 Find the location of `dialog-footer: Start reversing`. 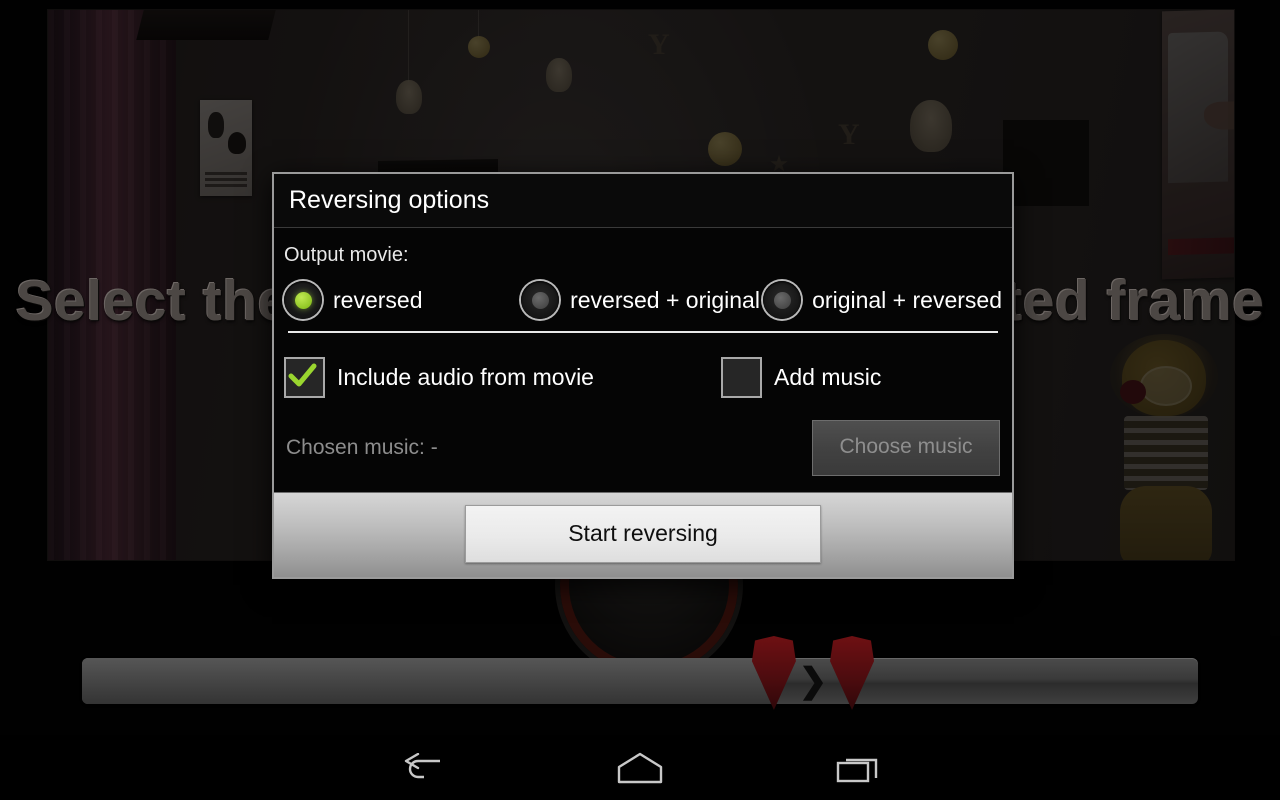

dialog-footer: Start reversing is located at coordinates (643, 534).